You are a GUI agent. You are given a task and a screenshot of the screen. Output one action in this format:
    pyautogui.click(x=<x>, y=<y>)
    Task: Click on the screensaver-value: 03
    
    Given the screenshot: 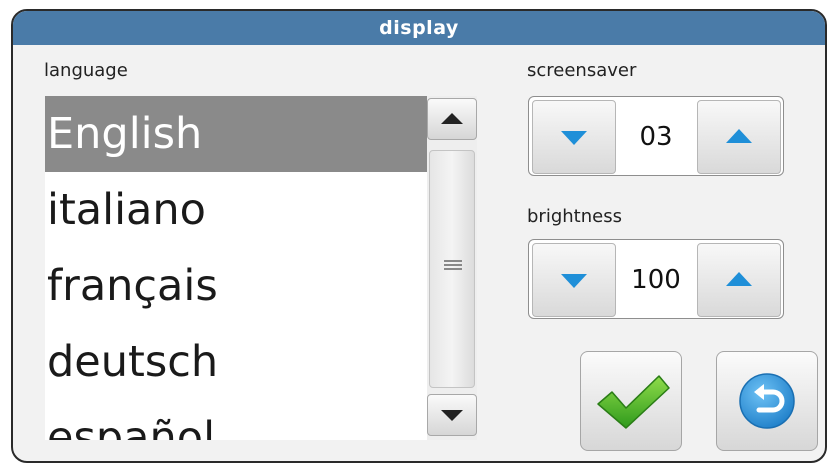 What is the action you would take?
    pyautogui.click(x=656, y=137)
    